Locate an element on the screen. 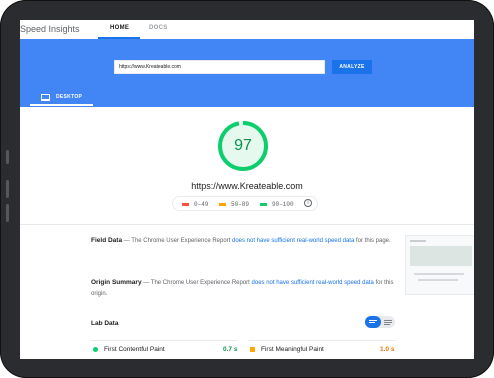 This screenshot has width=494, height=378. lab-data-title: Lab Data is located at coordinates (105, 323).